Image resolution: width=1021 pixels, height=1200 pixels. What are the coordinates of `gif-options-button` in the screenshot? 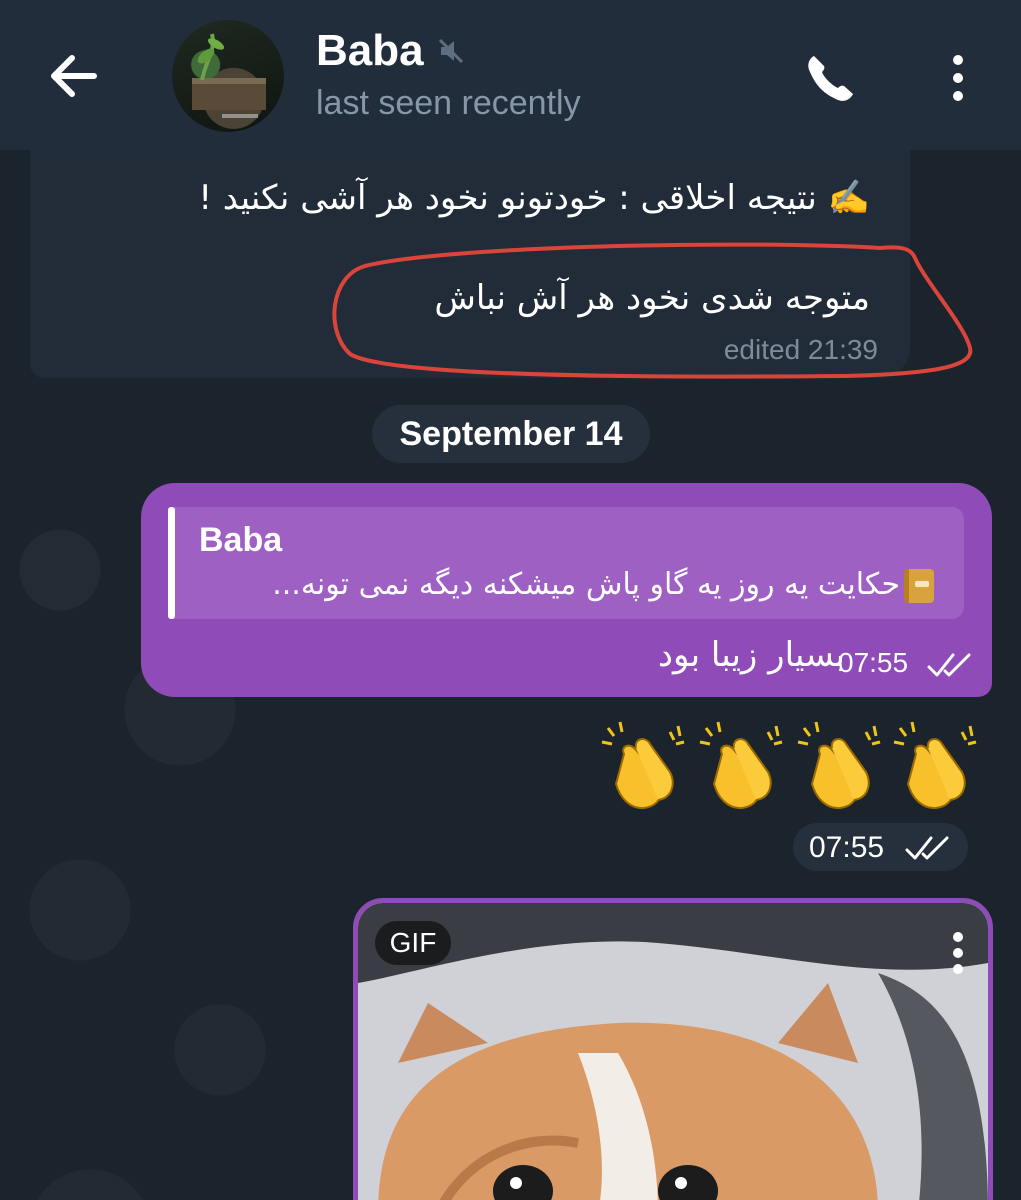 It's located at (958, 955).